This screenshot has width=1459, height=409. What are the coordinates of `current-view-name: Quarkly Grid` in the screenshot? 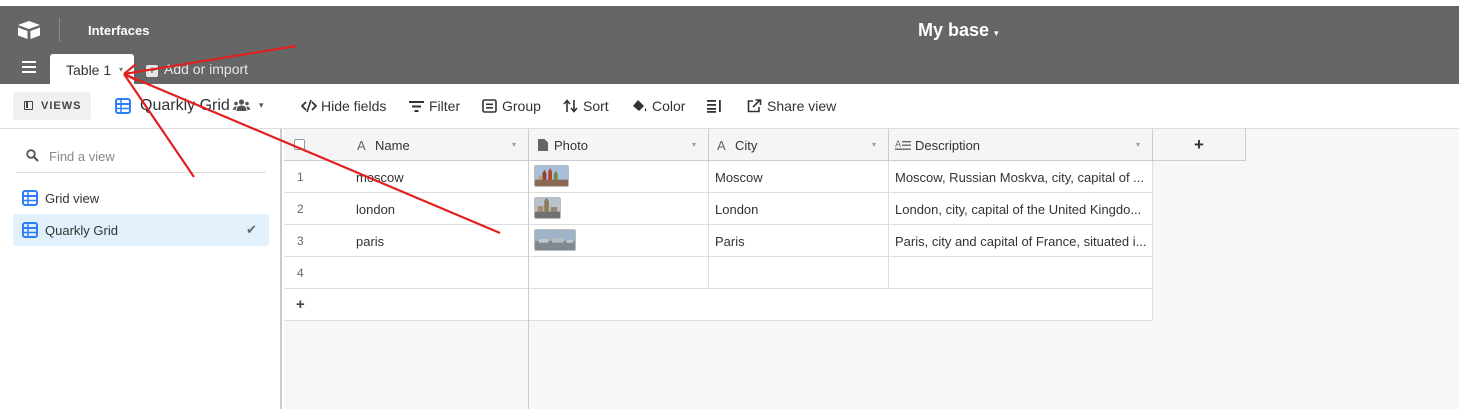 It's located at (185, 106).